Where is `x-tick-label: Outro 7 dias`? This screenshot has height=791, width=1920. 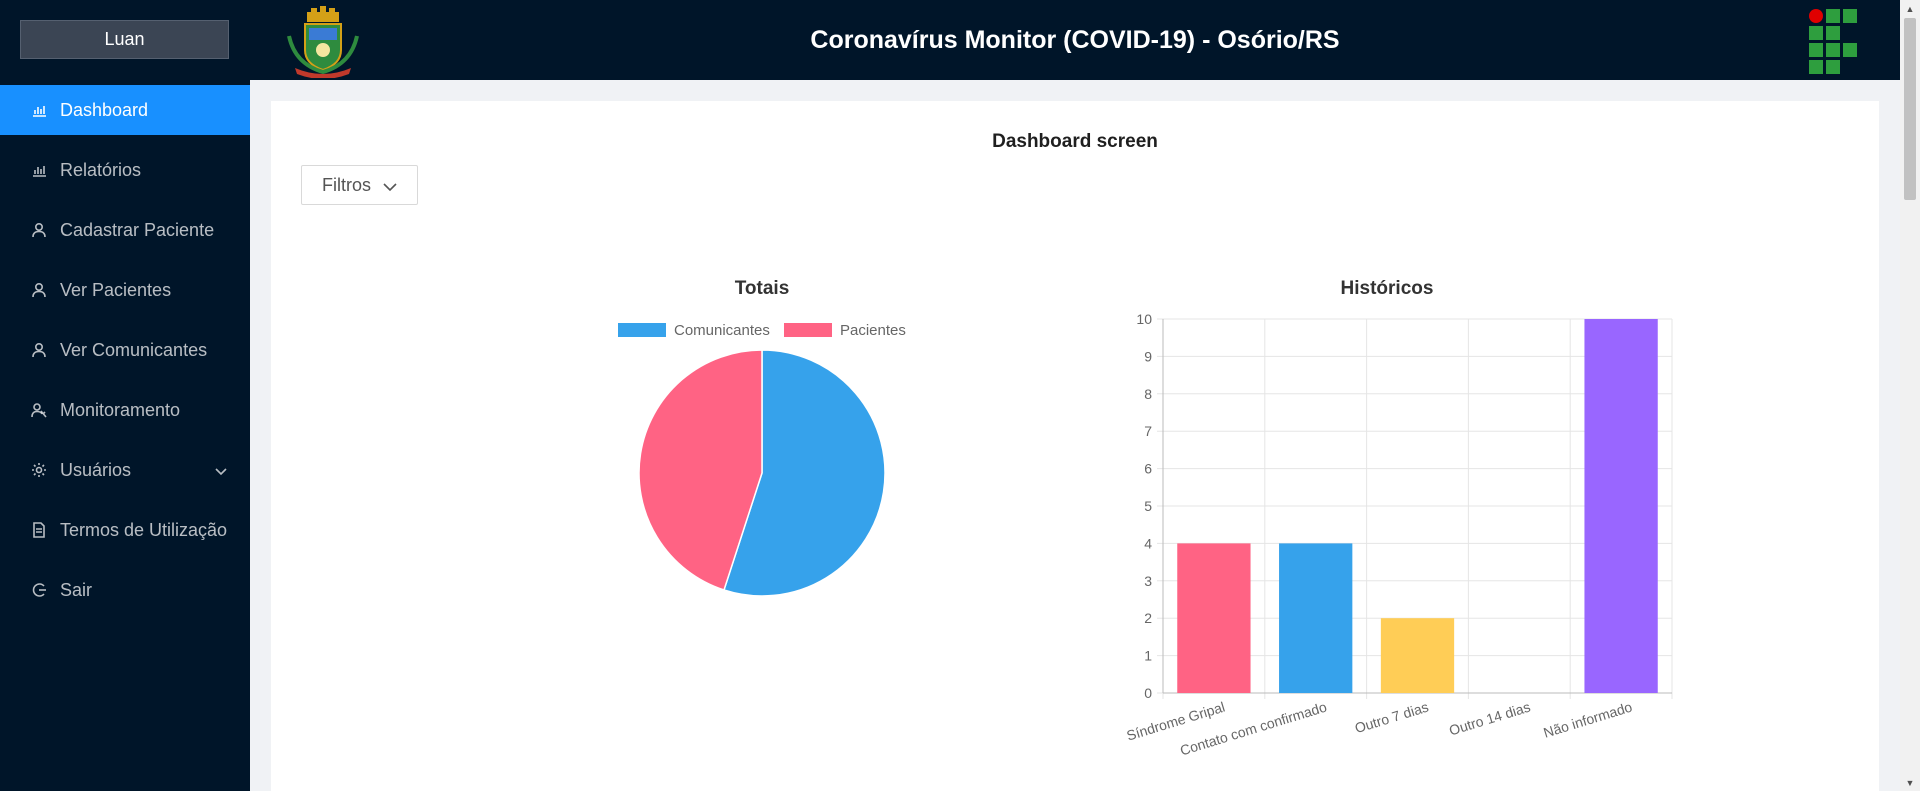 x-tick-label: Outro 7 dias is located at coordinates (1392, 718).